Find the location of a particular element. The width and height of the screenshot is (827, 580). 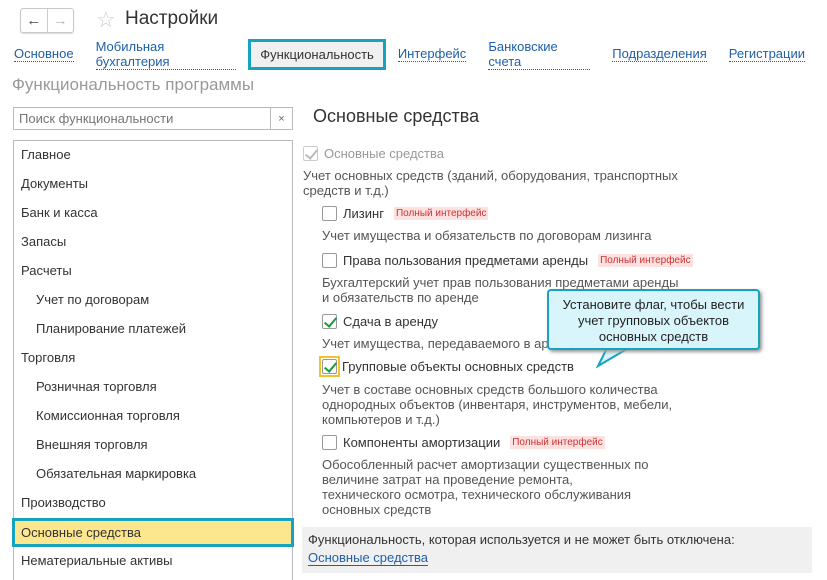

sidebar-item: Банк и касса is located at coordinates (153, 213).